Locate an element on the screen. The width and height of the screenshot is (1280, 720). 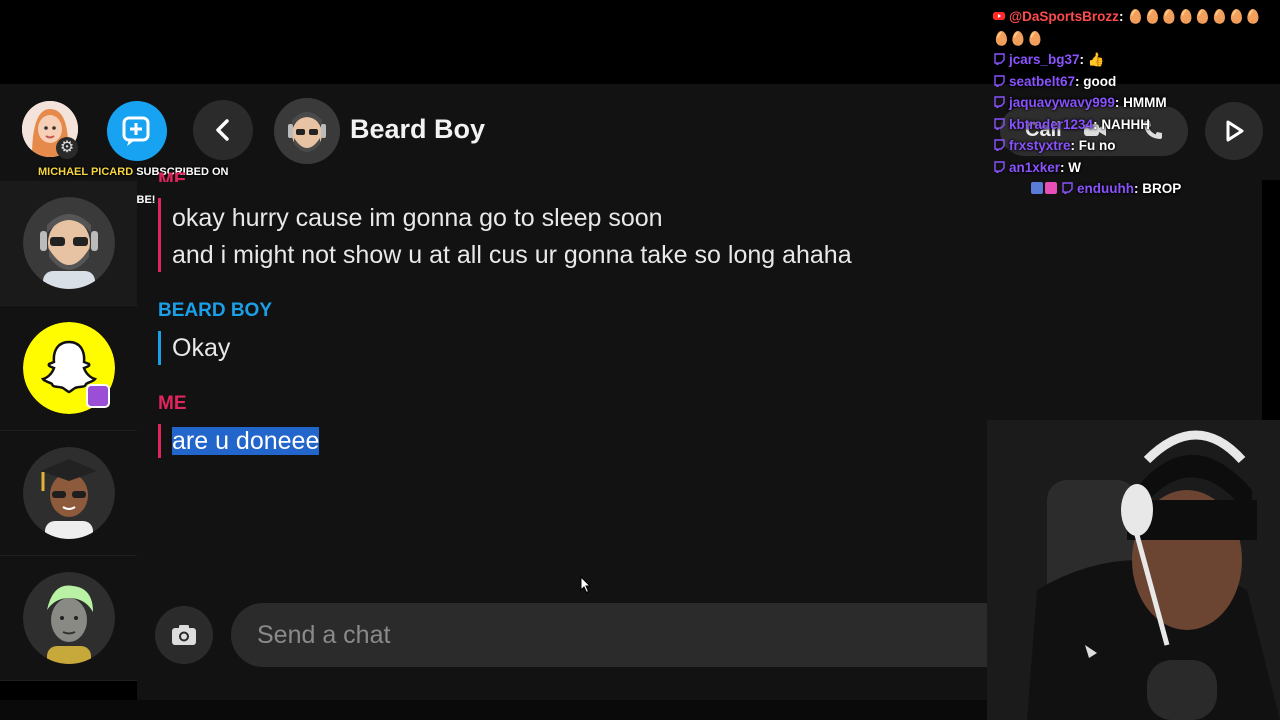
chat-message: 🥚🥚🥚🥚🥚🥚🥚🥚 is located at coordinates (1194, 16).